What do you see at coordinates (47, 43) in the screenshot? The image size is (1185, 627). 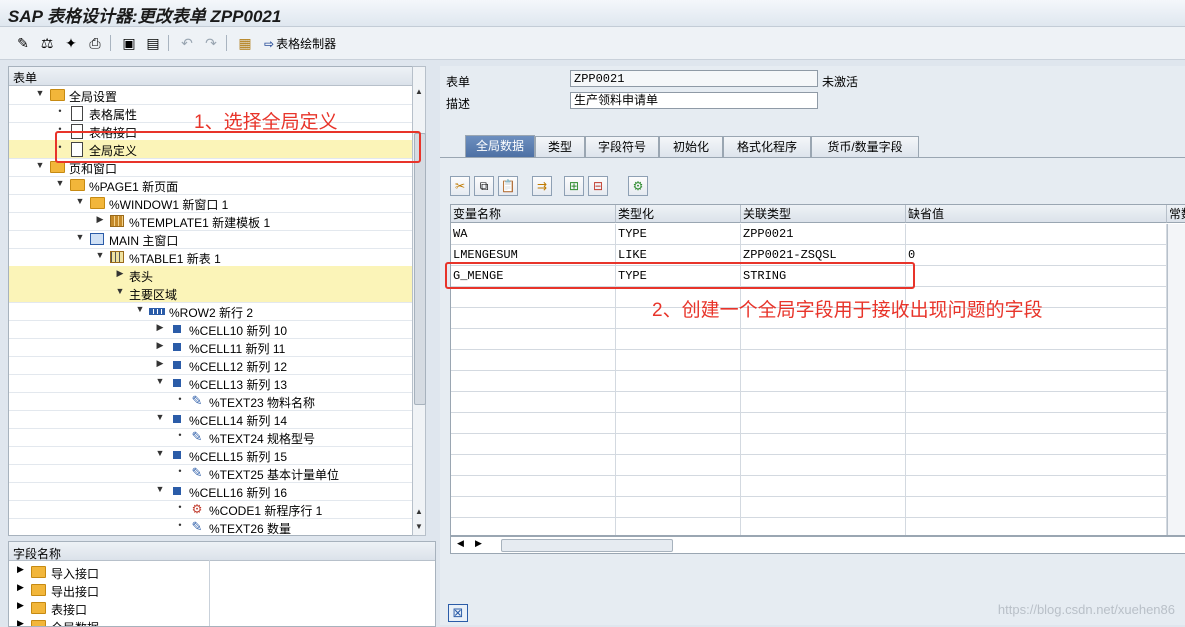 I see `check-icon: ⚖` at bounding box center [47, 43].